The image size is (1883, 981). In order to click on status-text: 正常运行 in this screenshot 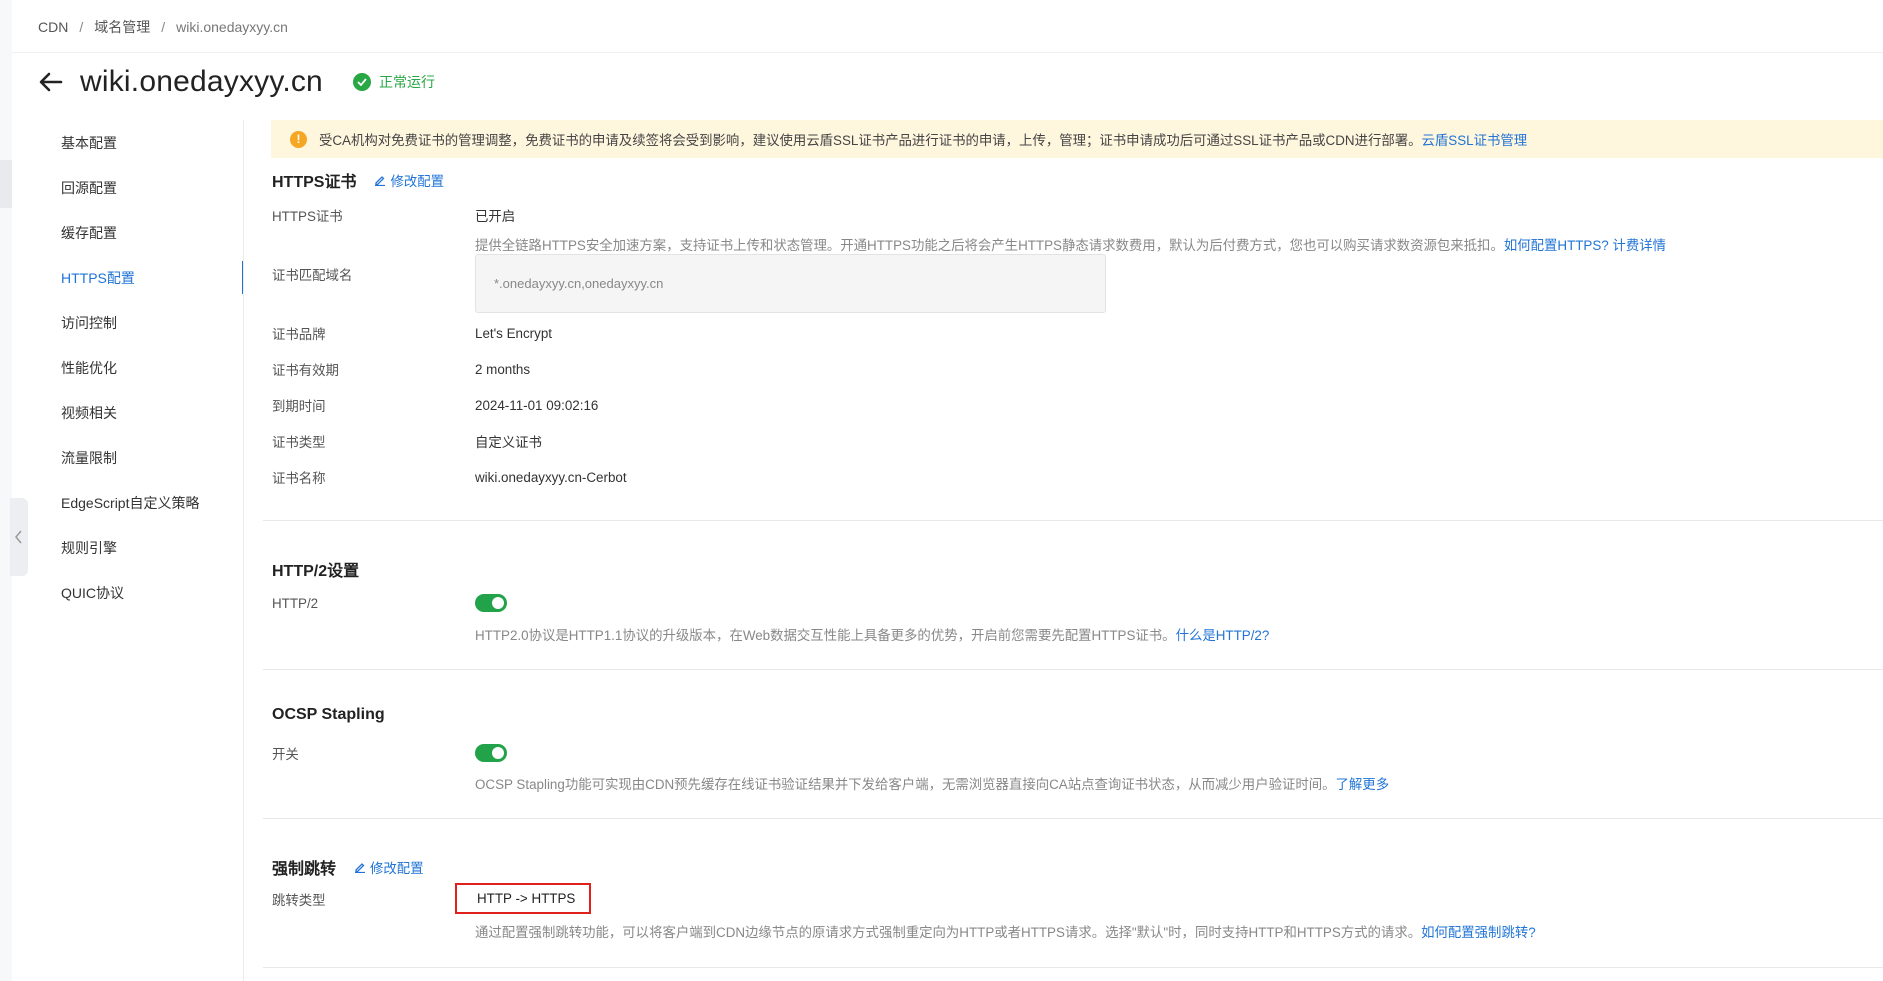, I will do `click(406, 82)`.